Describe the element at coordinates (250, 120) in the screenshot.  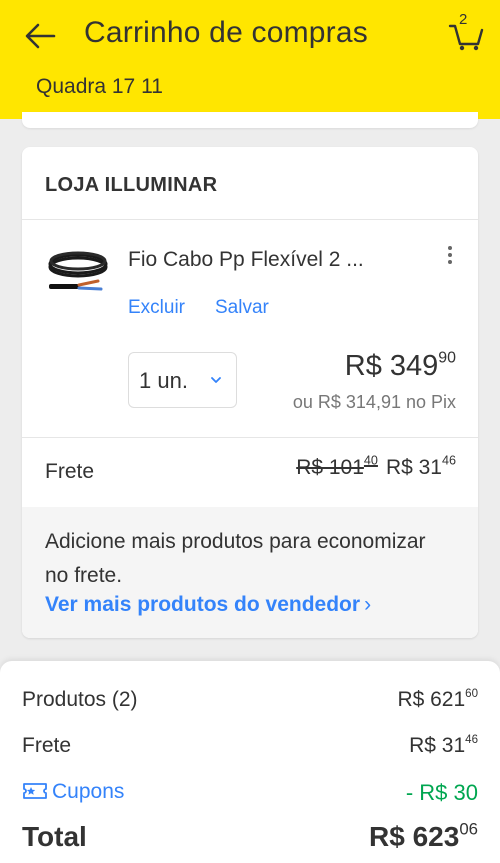
I see `previous-card-edge` at that location.